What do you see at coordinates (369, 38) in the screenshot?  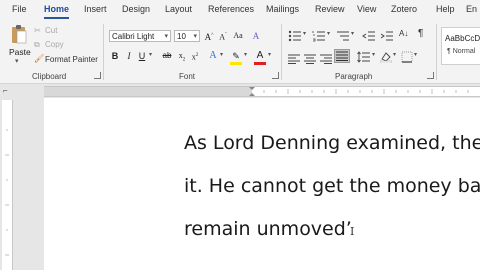 I see `decrease-indent-icon` at bounding box center [369, 38].